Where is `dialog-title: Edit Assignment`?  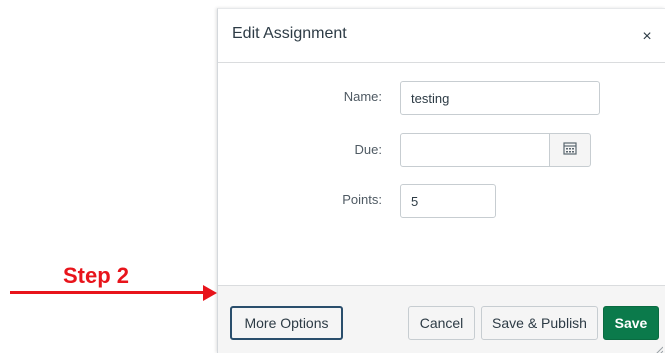
dialog-title: Edit Assignment is located at coordinates (289, 33).